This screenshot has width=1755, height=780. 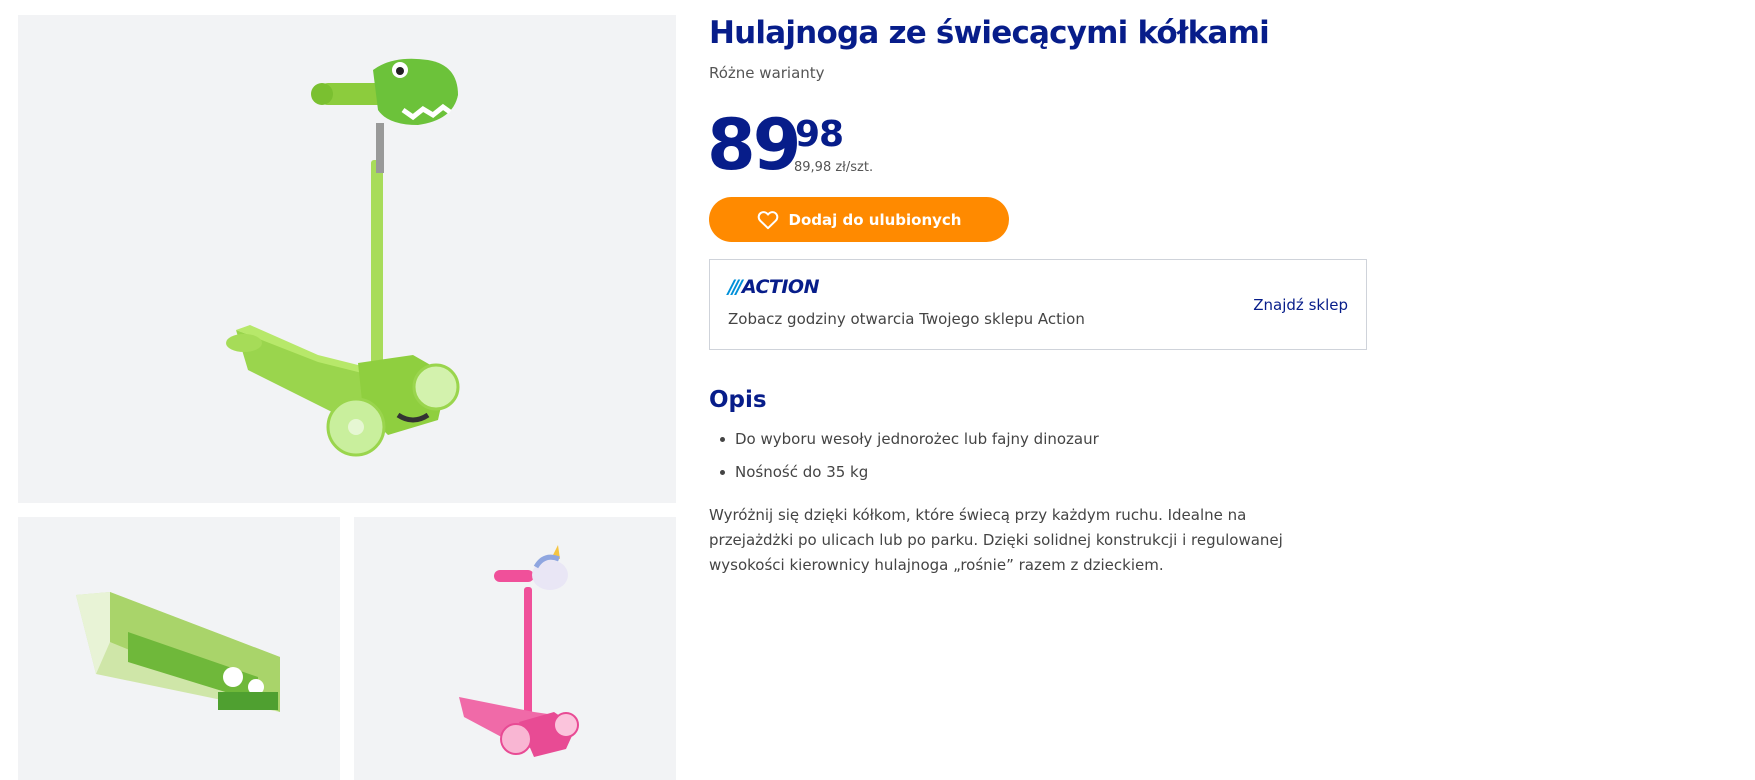 What do you see at coordinates (754, 145) in the screenshot?
I see `price-integer: 89` at bounding box center [754, 145].